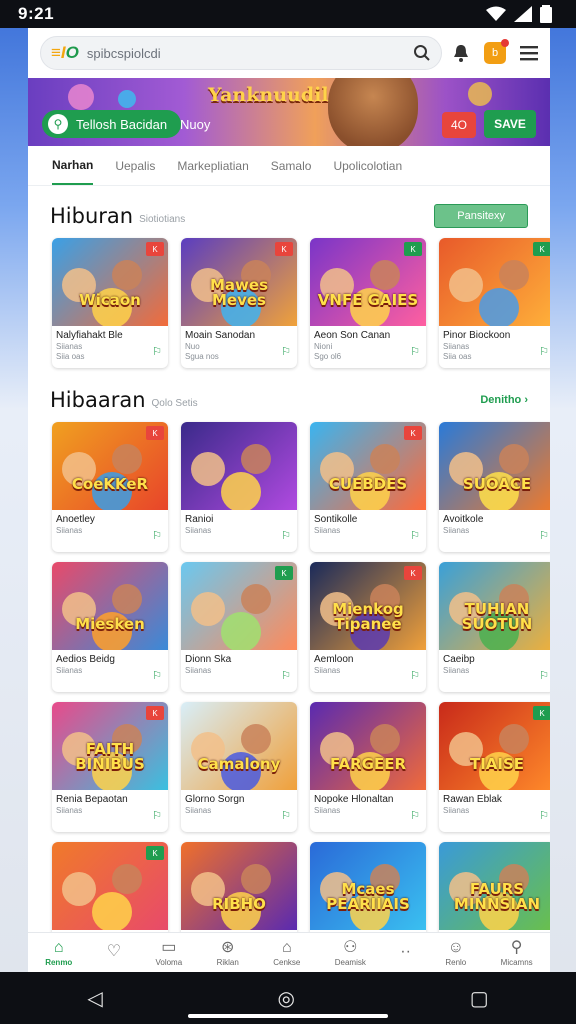 The width and height of the screenshot is (576, 1024). I want to click on game-card: CUEBDES K Sontikolle Siianas ⚐, so click(368, 487).